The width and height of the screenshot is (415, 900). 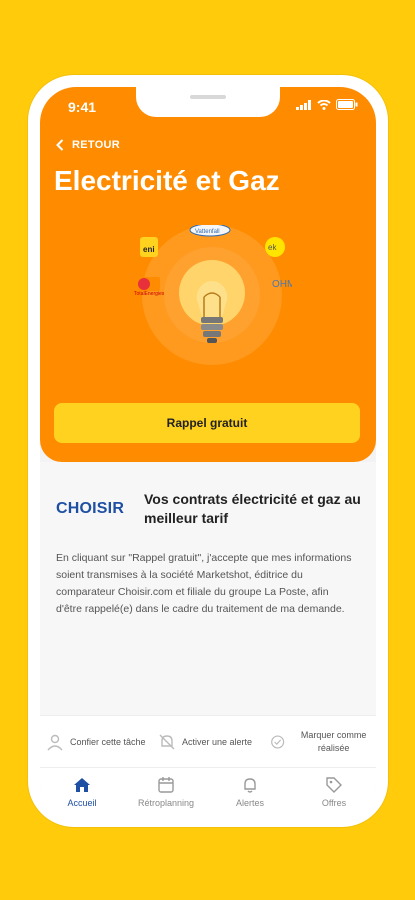 What do you see at coordinates (278, 742) in the screenshot?
I see `check-circle-icon` at bounding box center [278, 742].